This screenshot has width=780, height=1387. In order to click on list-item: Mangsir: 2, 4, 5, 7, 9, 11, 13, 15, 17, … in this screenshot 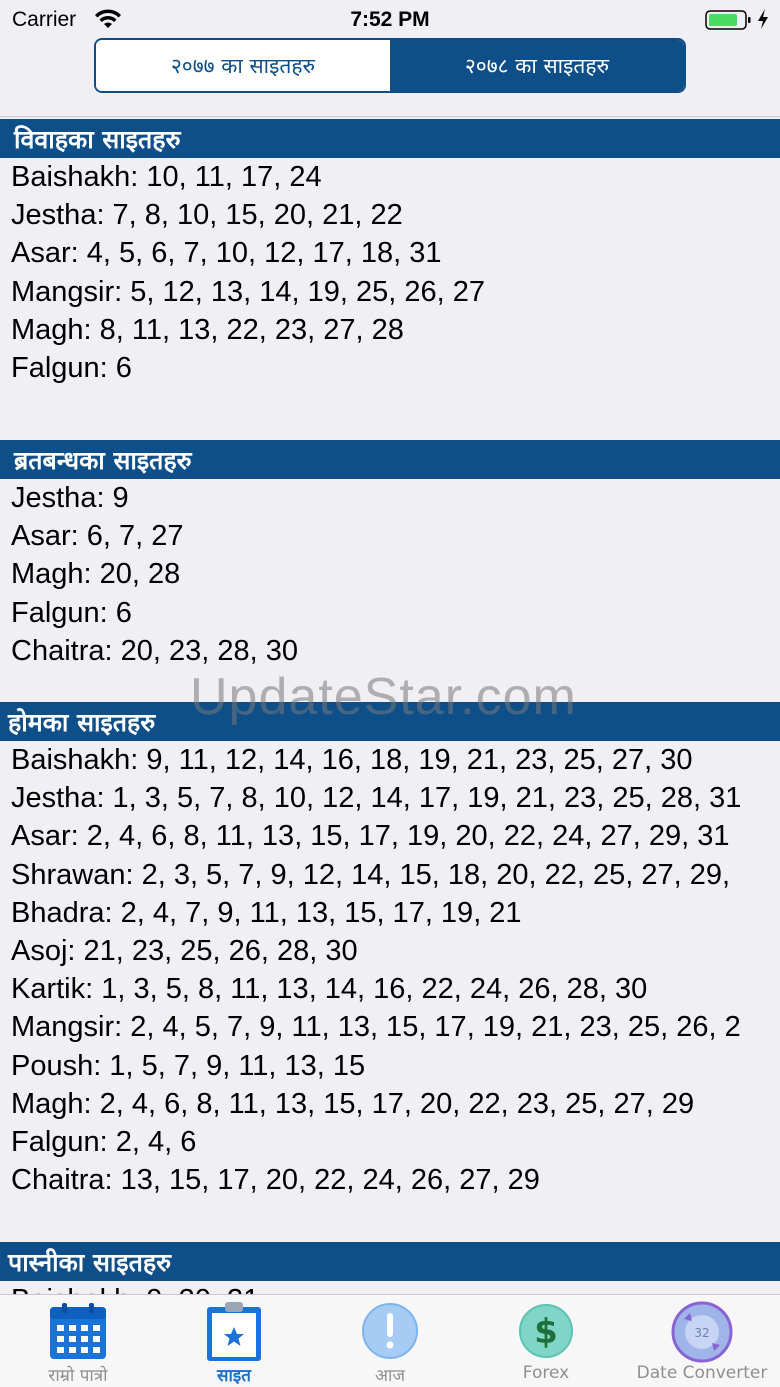, I will do `click(376, 1027)`.